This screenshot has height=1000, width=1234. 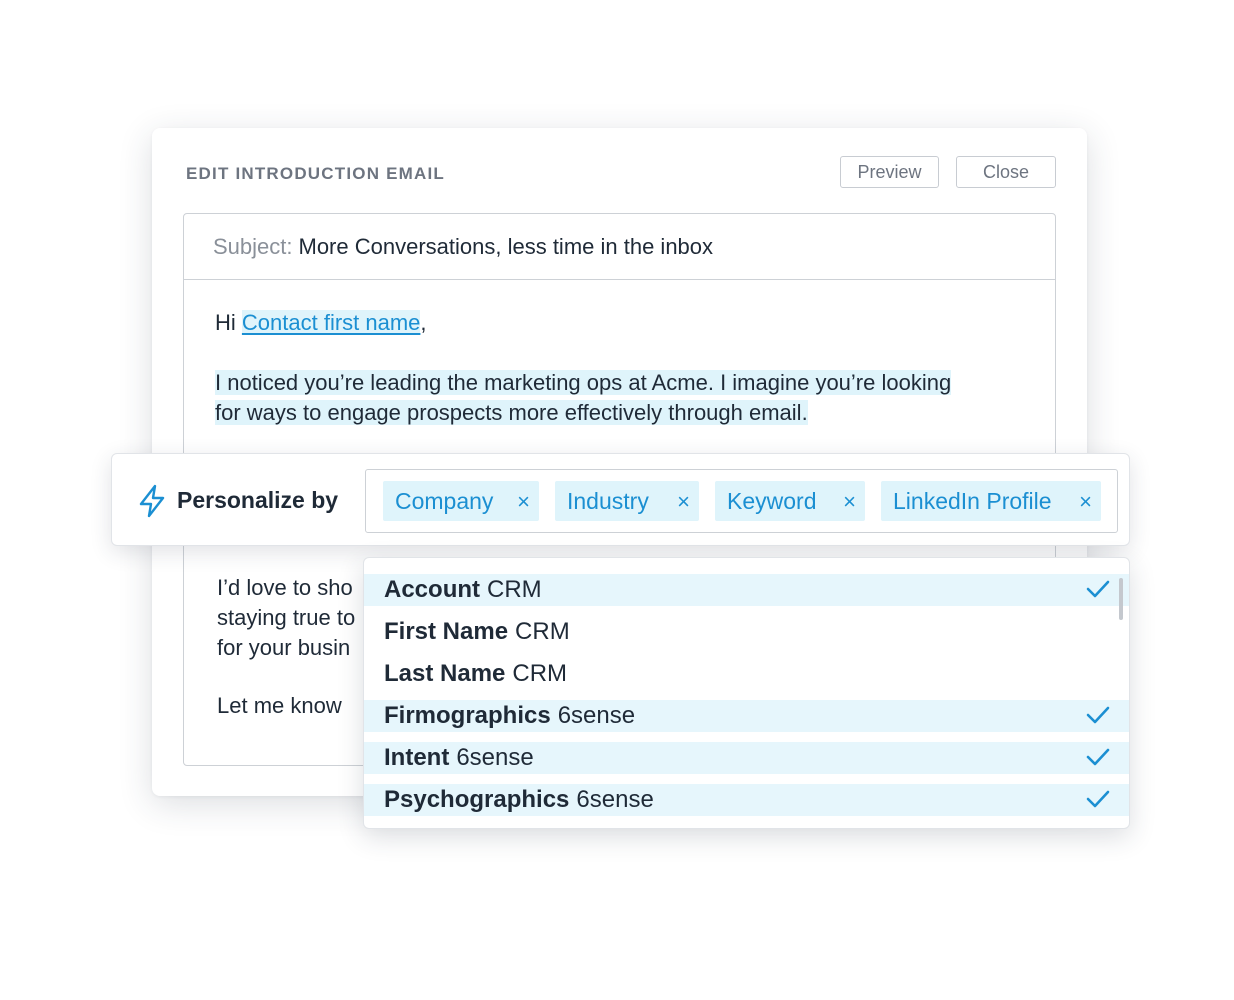 I want to click on personalize-label: Personalize by, so click(x=258, y=500).